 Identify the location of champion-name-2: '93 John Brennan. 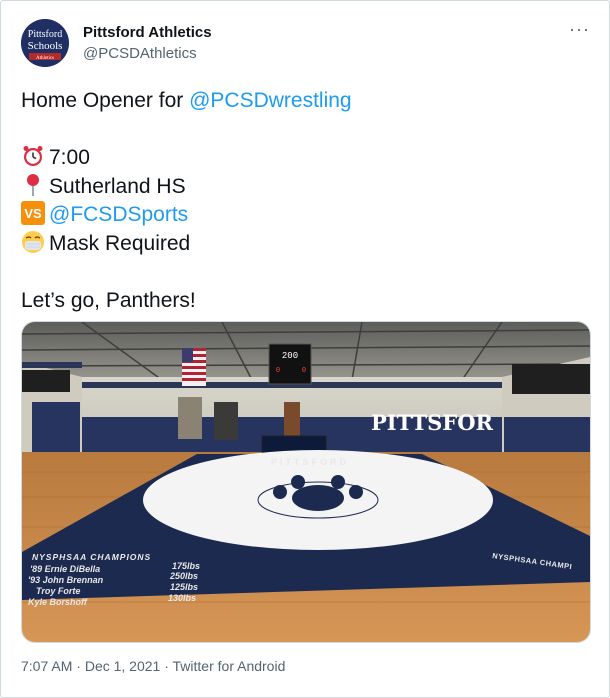
(66, 580).